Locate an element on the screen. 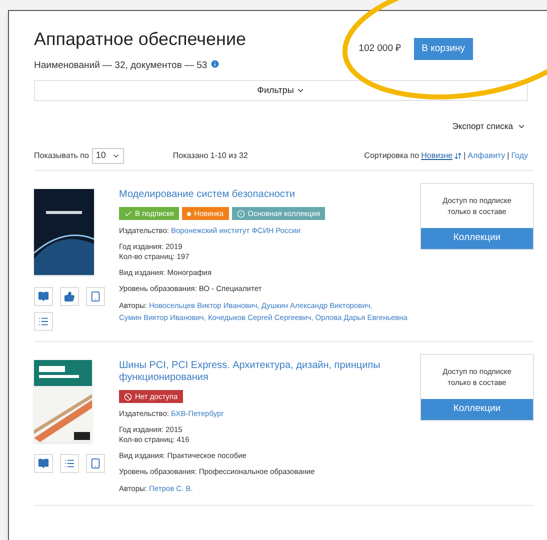 The height and width of the screenshot is (540, 547). cart-button: В корзину is located at coordinates (443, 49).